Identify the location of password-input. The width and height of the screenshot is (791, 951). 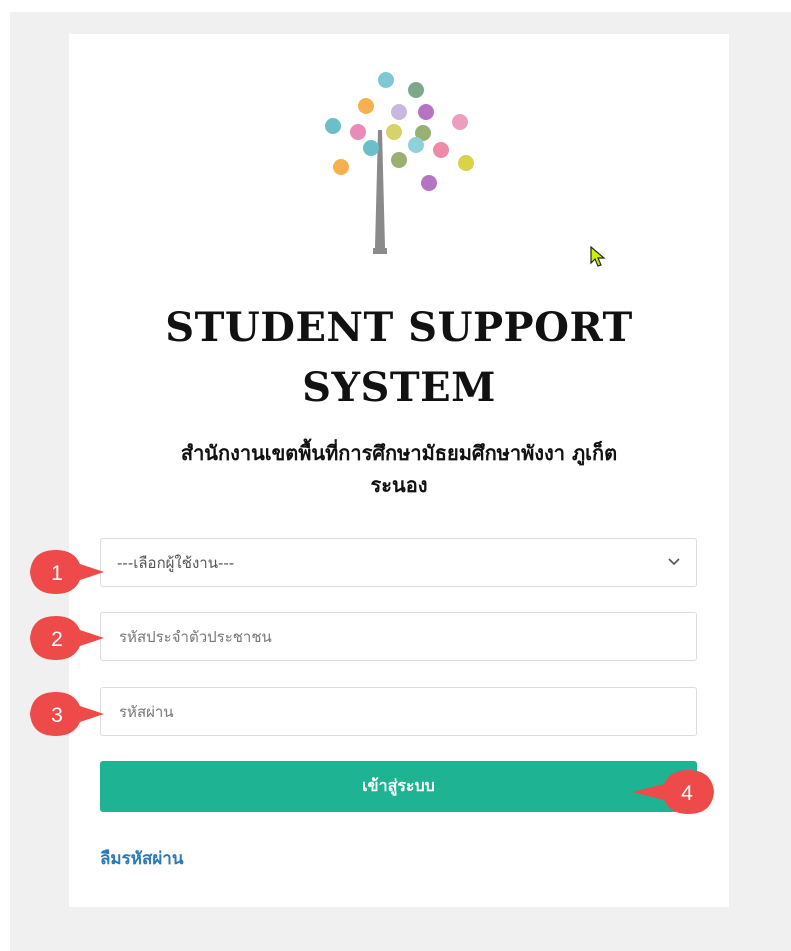
(398, 711).